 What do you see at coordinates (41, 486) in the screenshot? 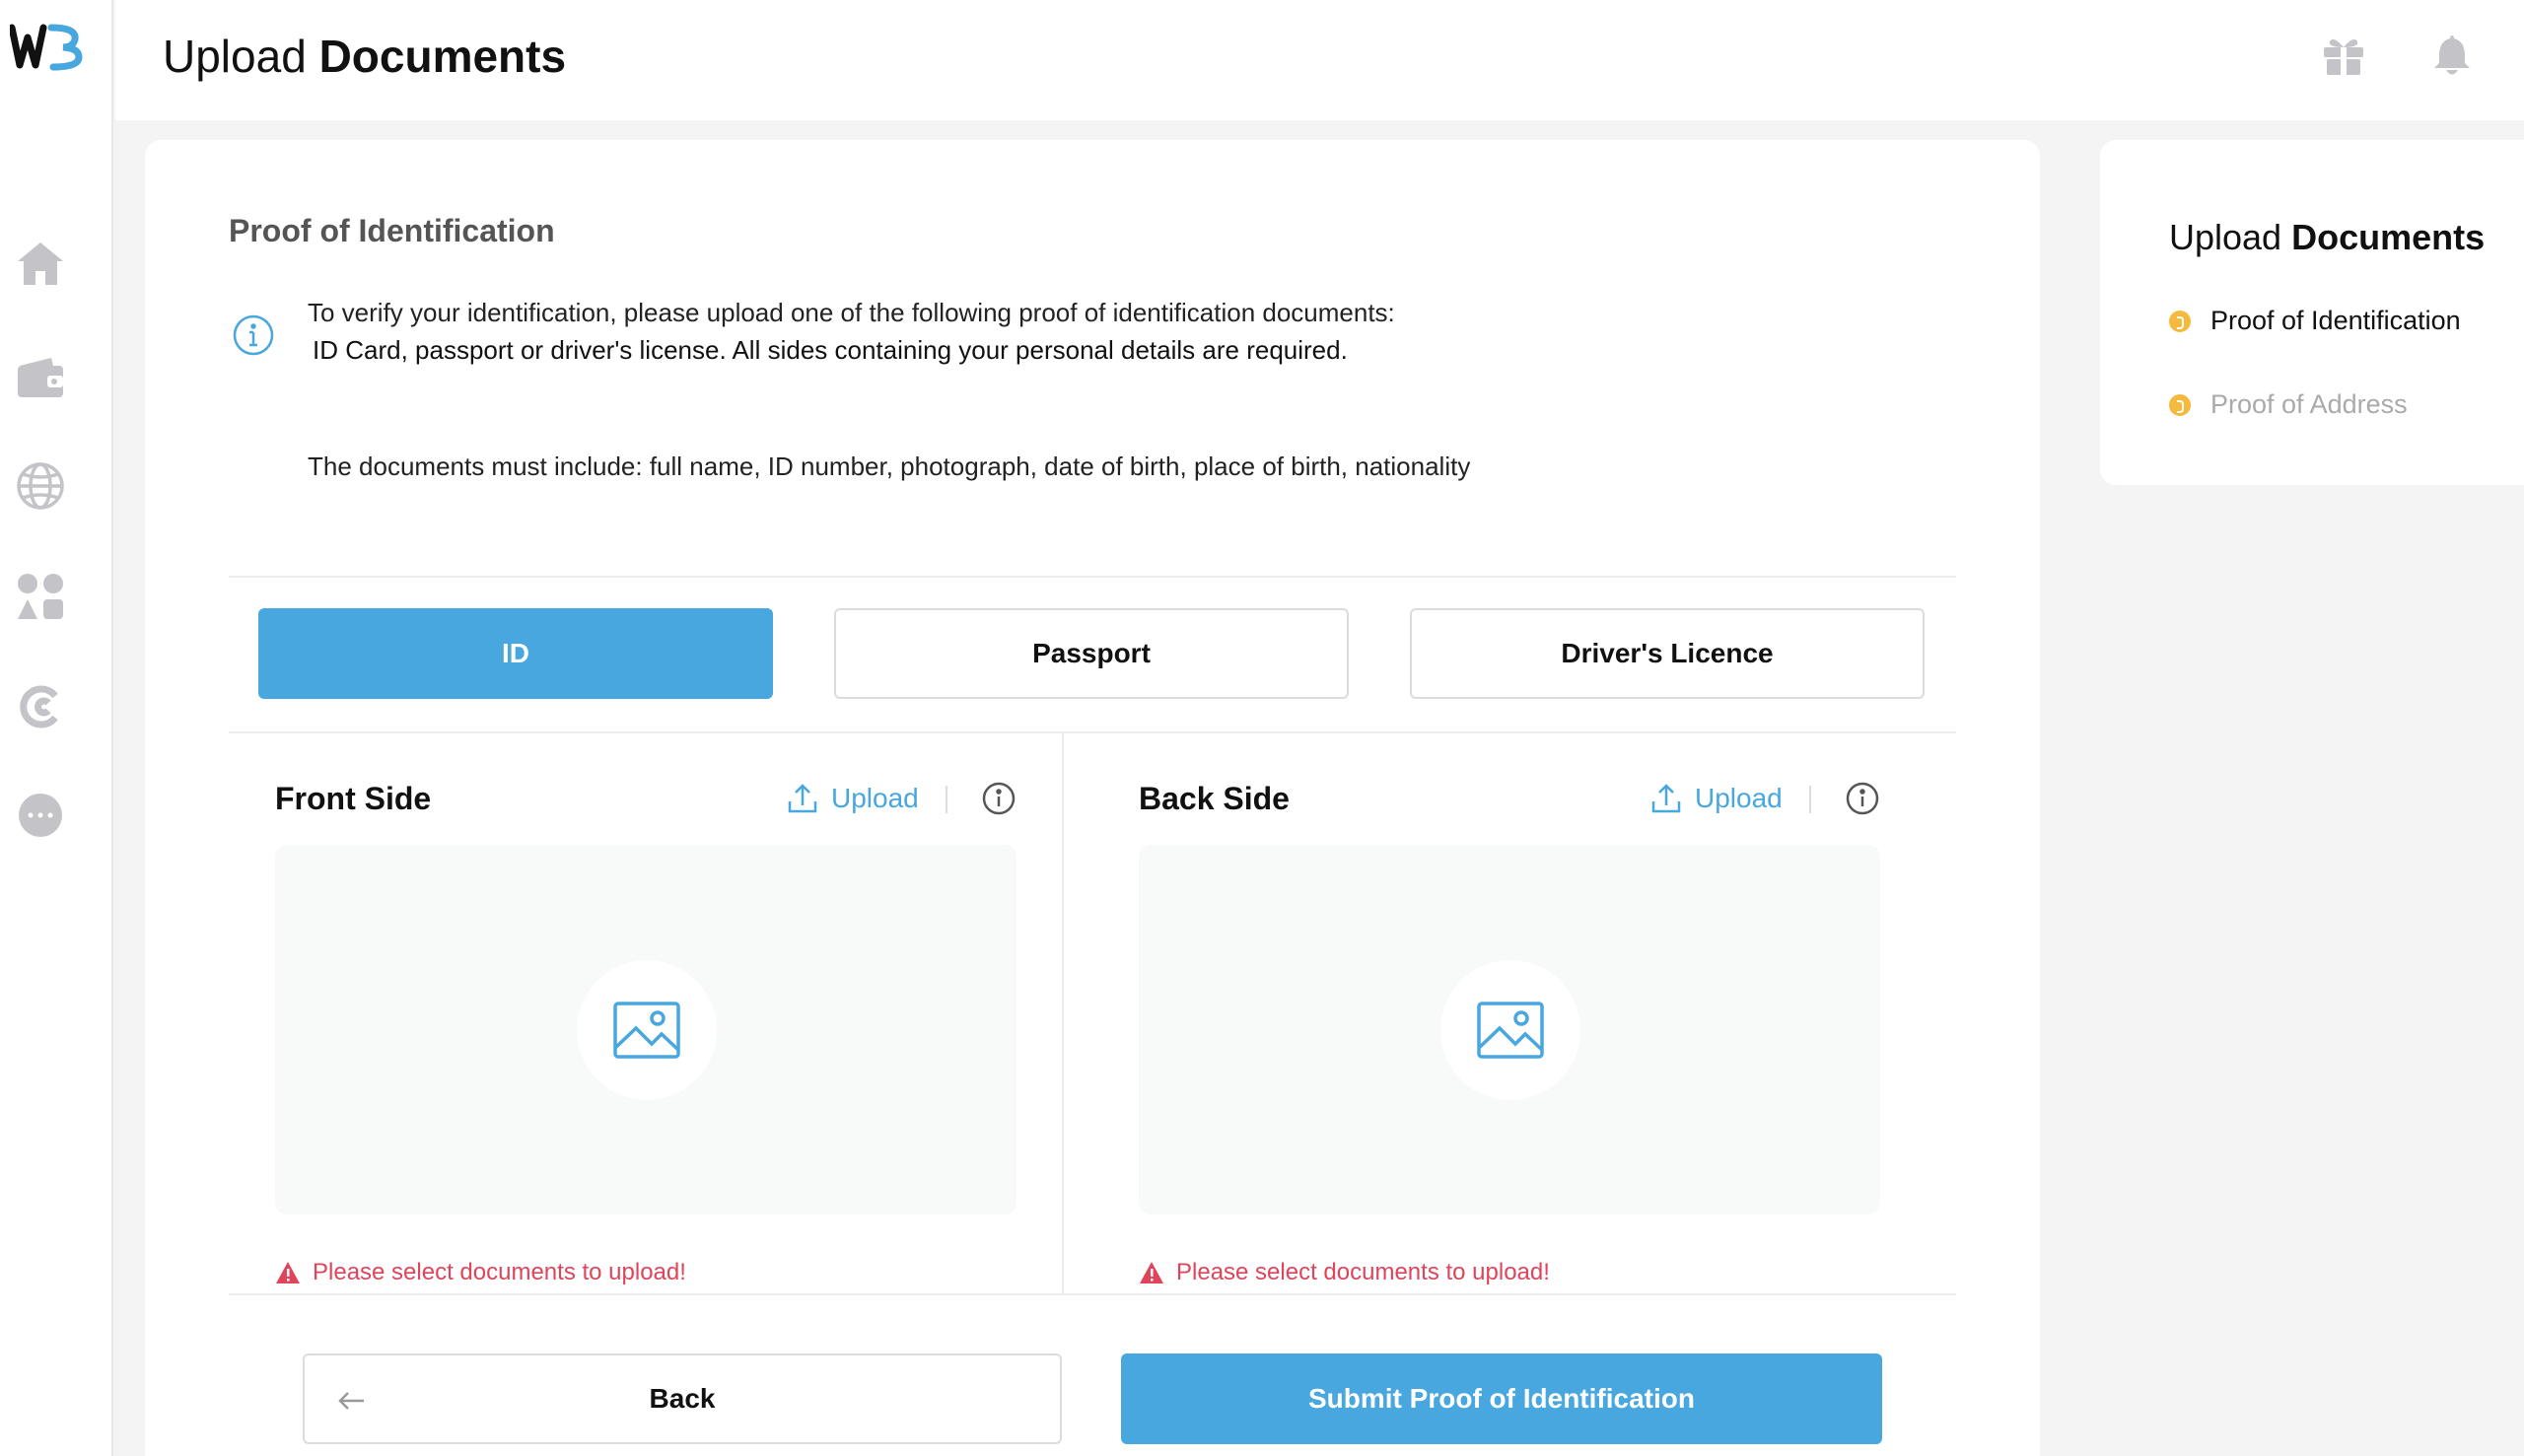
I see `globe-icon` at bounding box center [41, 486].